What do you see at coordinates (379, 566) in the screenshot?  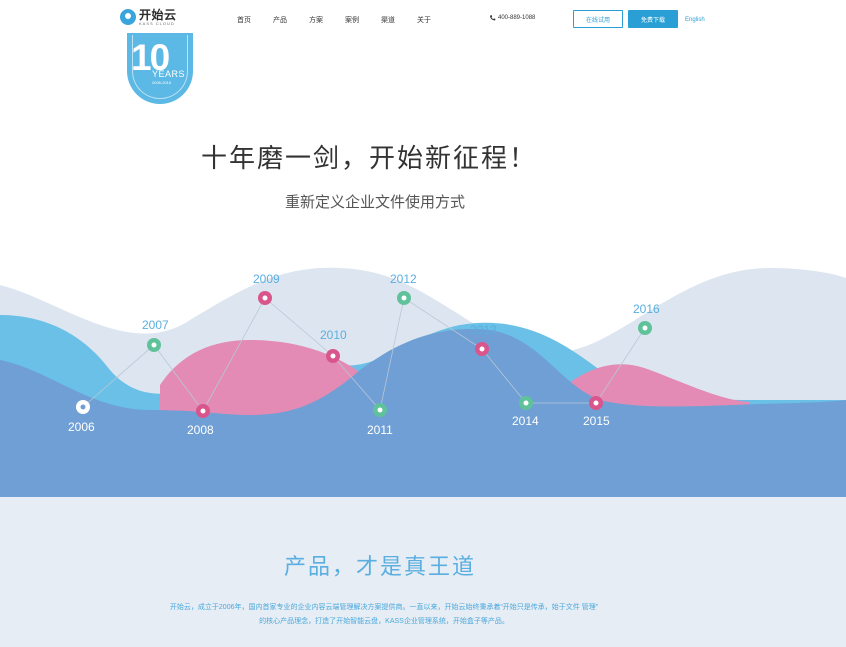 I see `product-title: 产品，才是真王道` at bounding box center [379, 566].